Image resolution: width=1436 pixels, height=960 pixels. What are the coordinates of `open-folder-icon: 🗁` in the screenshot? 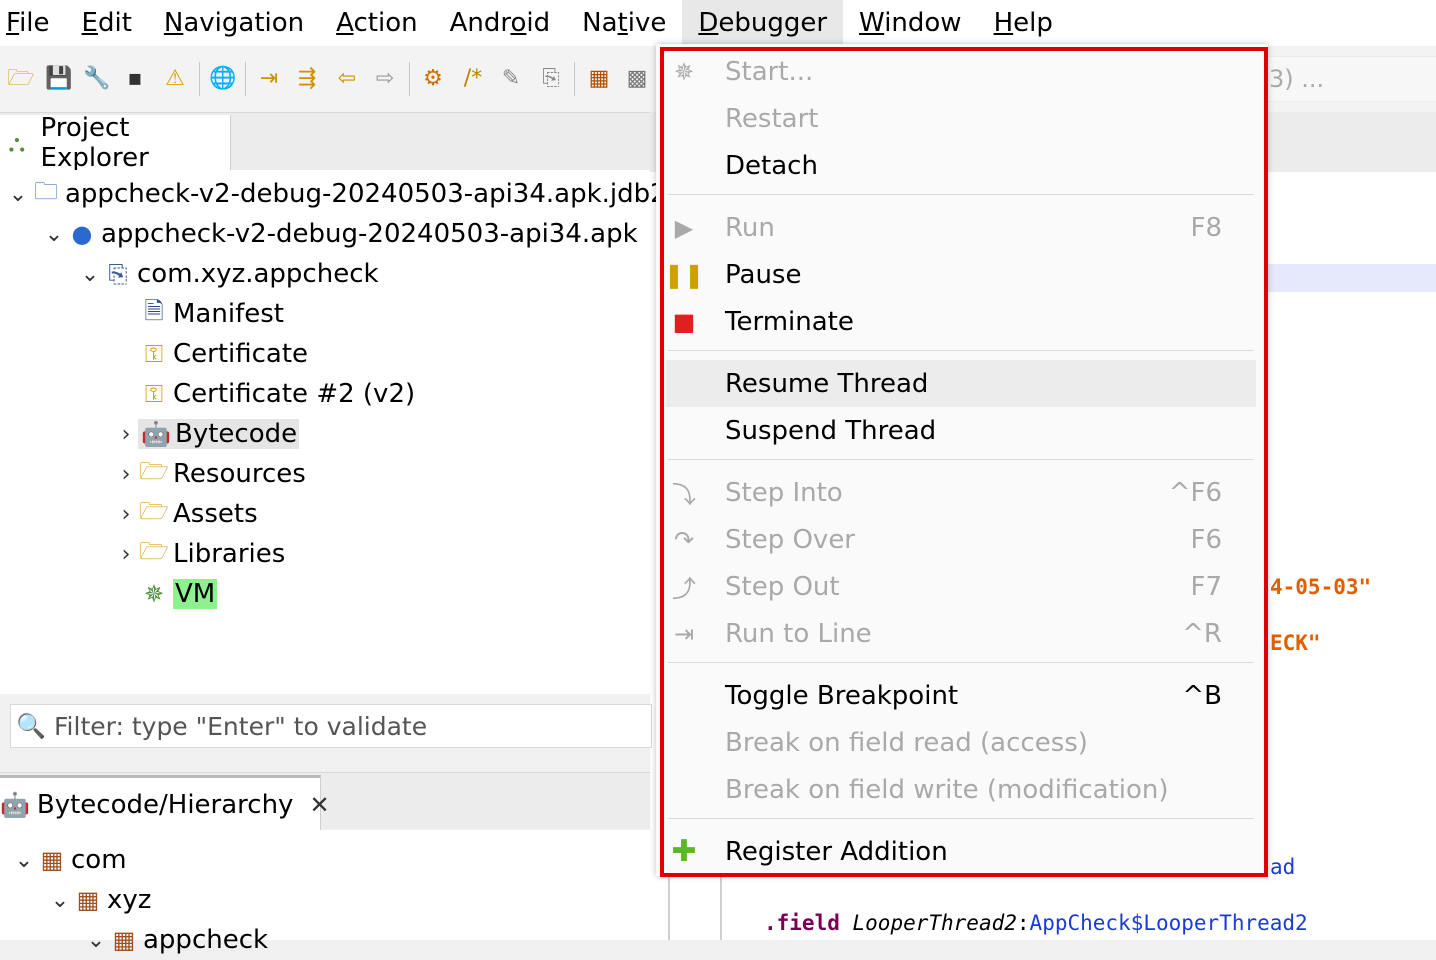 It's located at (21, 79).